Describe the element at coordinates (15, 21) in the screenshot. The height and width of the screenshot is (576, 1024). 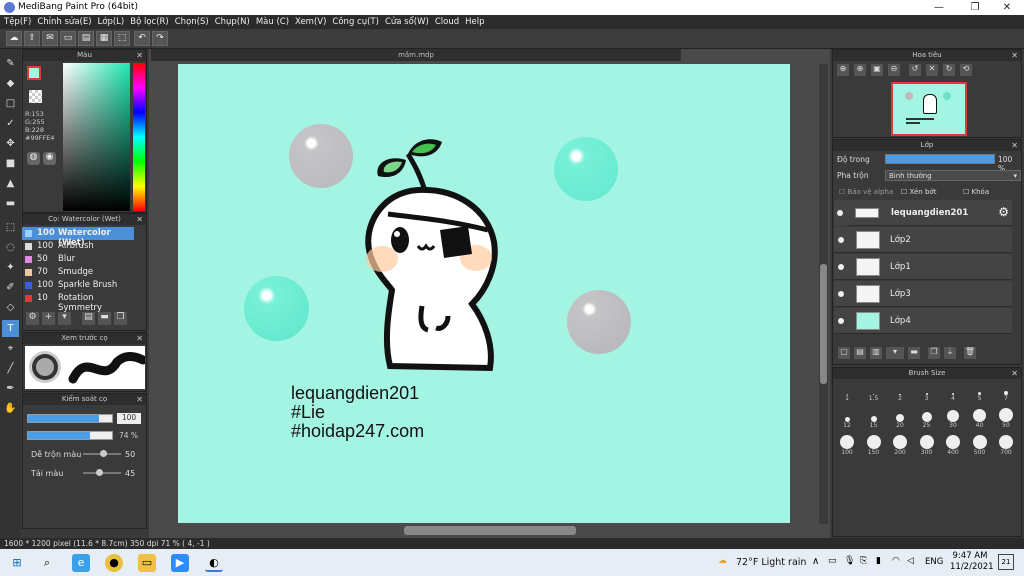
I see `menu-file: Tệp(F)` at that location.